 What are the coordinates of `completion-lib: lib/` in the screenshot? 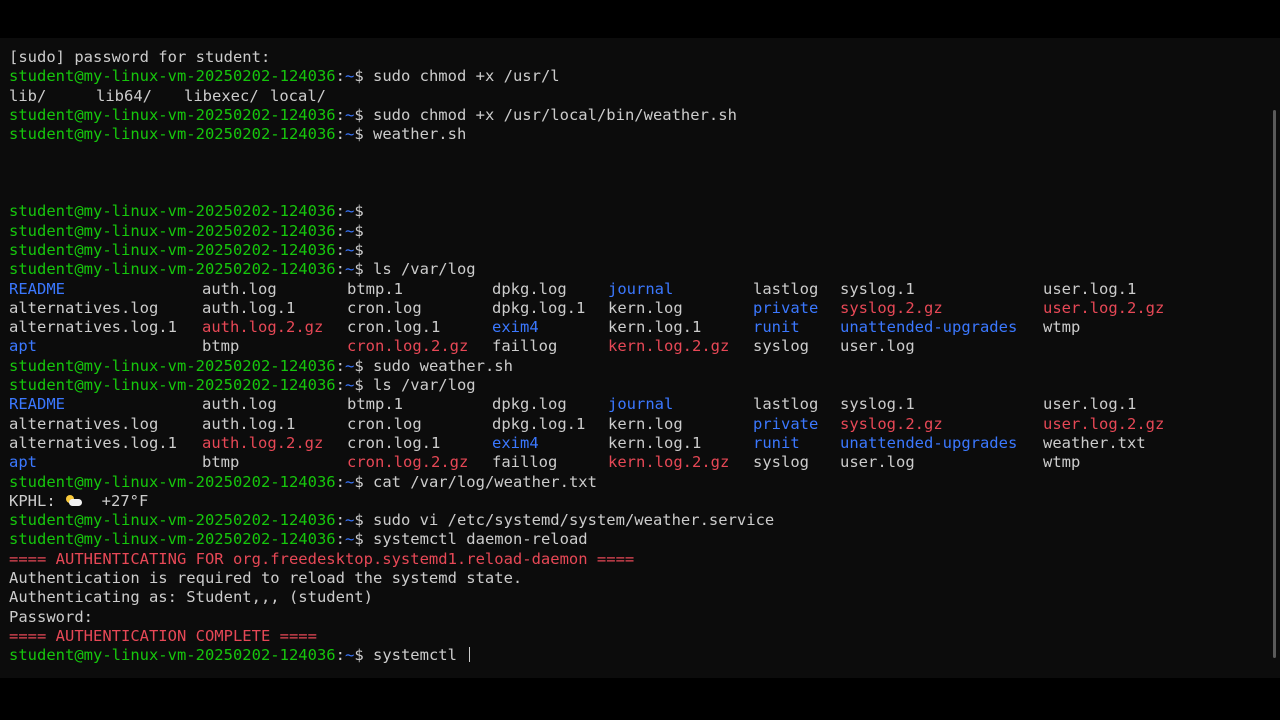 It's located at (28, 95).